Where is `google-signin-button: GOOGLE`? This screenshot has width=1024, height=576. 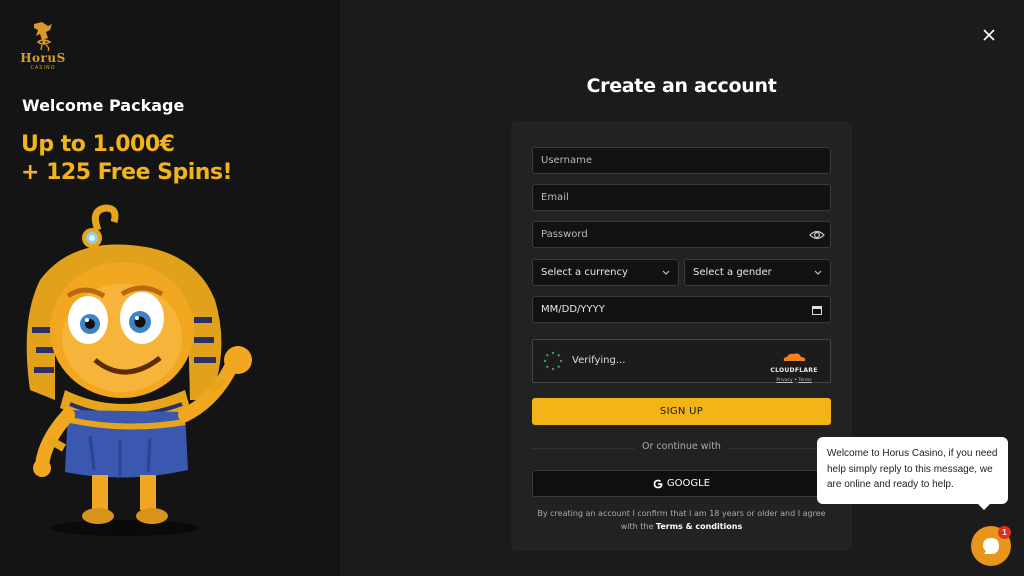
google-signin-button: GOOGLE is located at coordinates (681, 483).